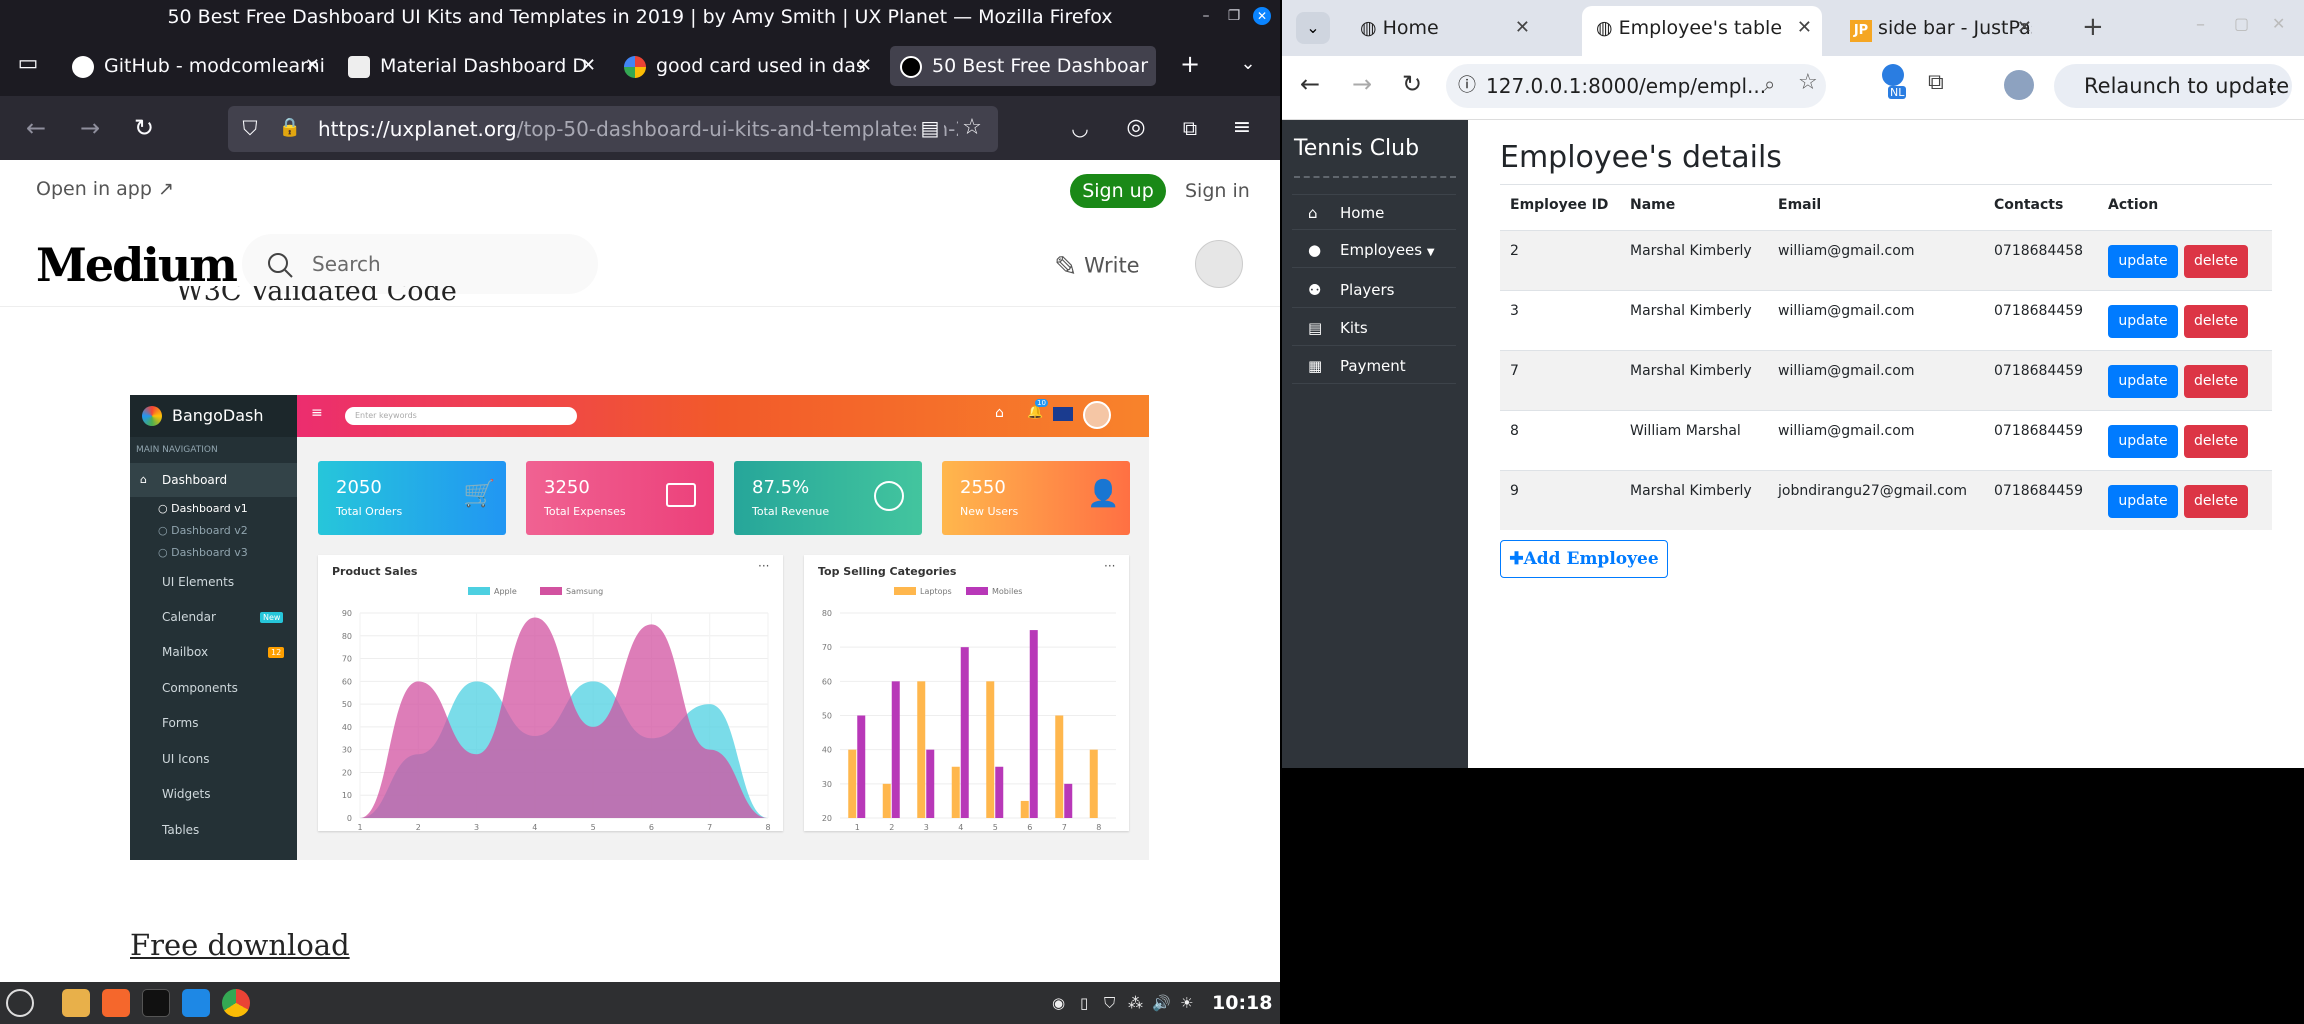 The image size is (2304, 1024). What do you see at coordinates (1896, 84) in the screenshot?
I see `extension-nl-icon: NL` at bounding box center [1896, 84].